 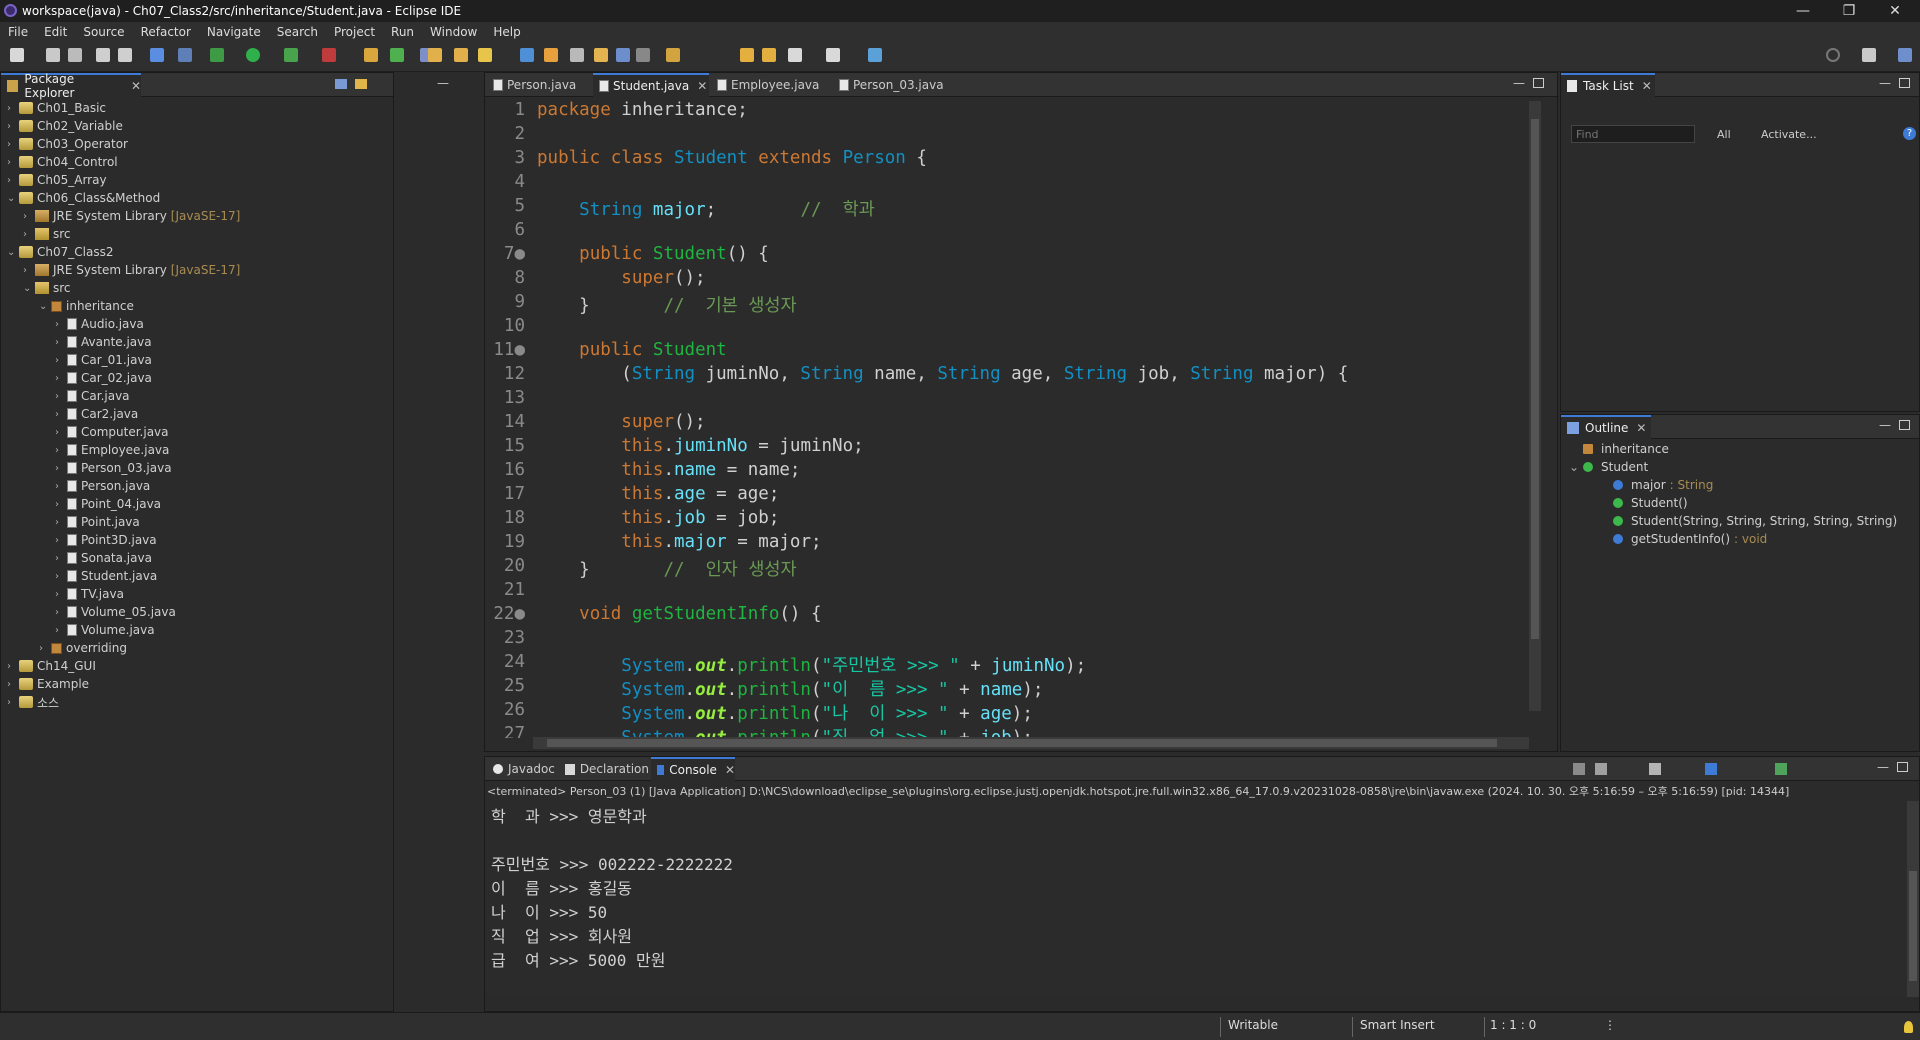 I want to click on tree-item: › overriding, so click(x=83, y=648).